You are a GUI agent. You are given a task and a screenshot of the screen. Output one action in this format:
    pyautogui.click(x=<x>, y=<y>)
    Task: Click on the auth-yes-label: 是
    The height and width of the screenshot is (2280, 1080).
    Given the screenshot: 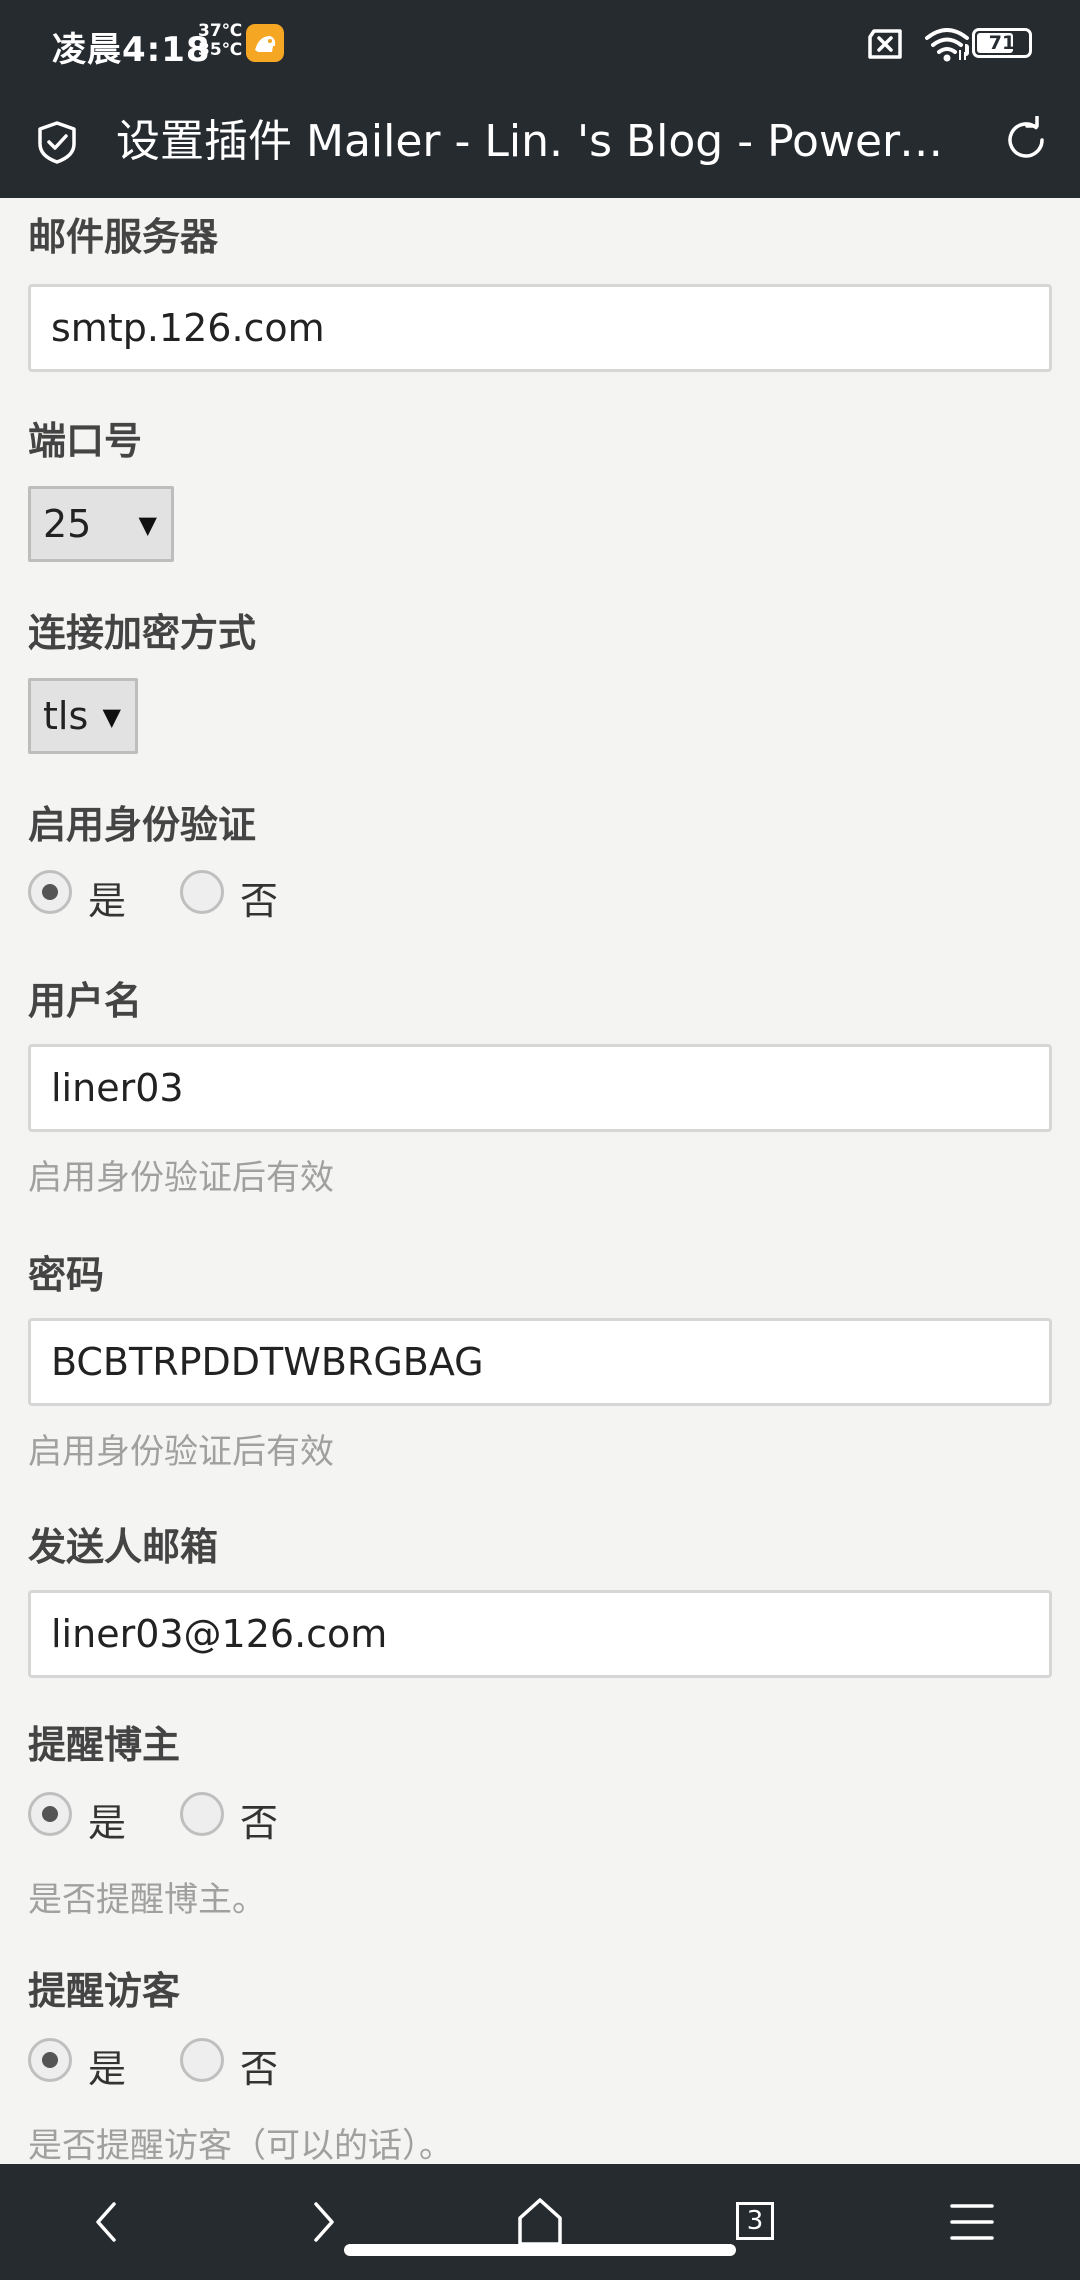 What is the action you would take?
    pyautogui.click(x=107, y=897)
    